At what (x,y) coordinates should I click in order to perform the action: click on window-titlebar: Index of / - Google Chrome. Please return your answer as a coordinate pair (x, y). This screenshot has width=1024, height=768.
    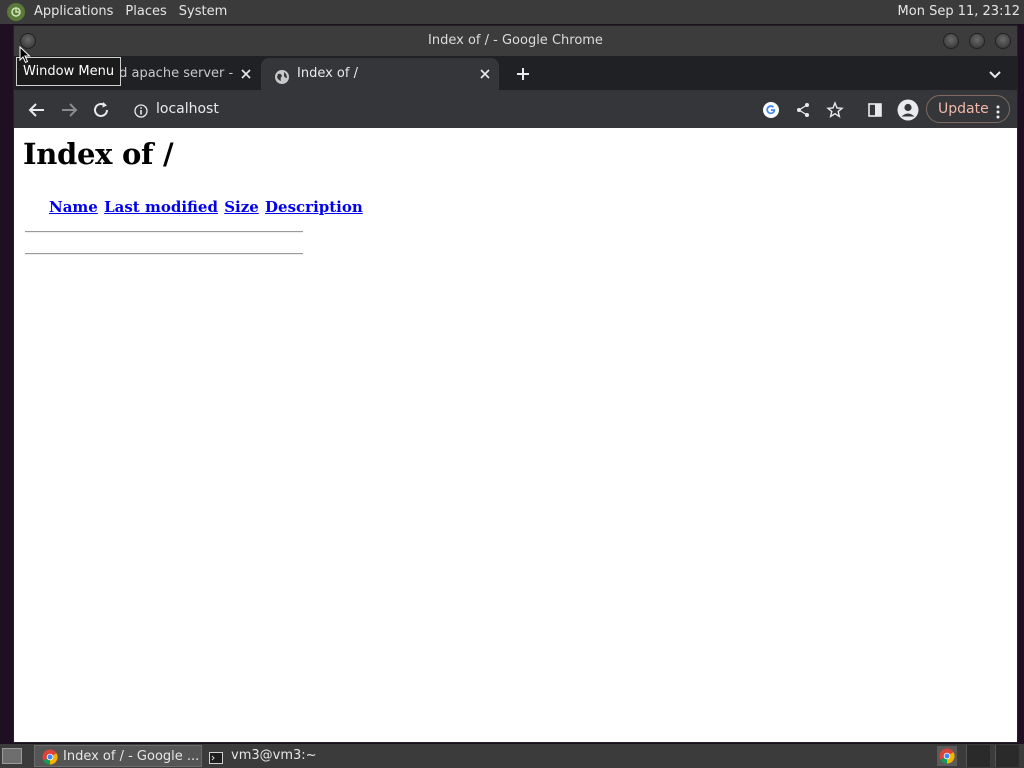
    Looking at the image, I should click on (515, 41).